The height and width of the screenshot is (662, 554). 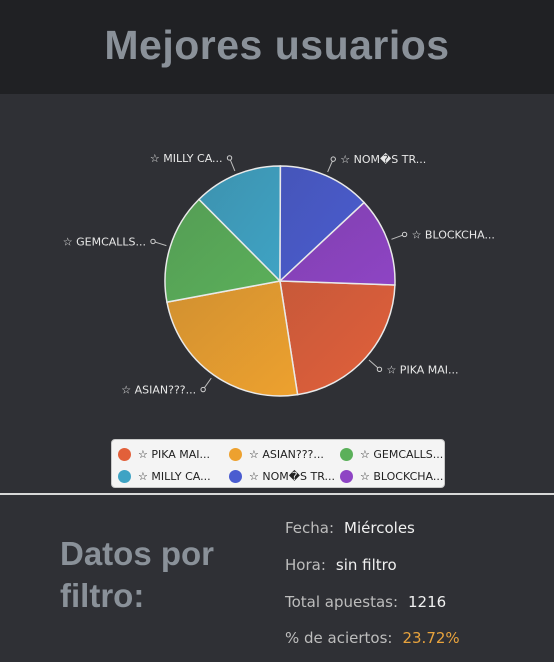 What do you see at coordinates (305, 565) in the screenshot?
I see `hora-label: Hora:` at bounding box center [305, 565].